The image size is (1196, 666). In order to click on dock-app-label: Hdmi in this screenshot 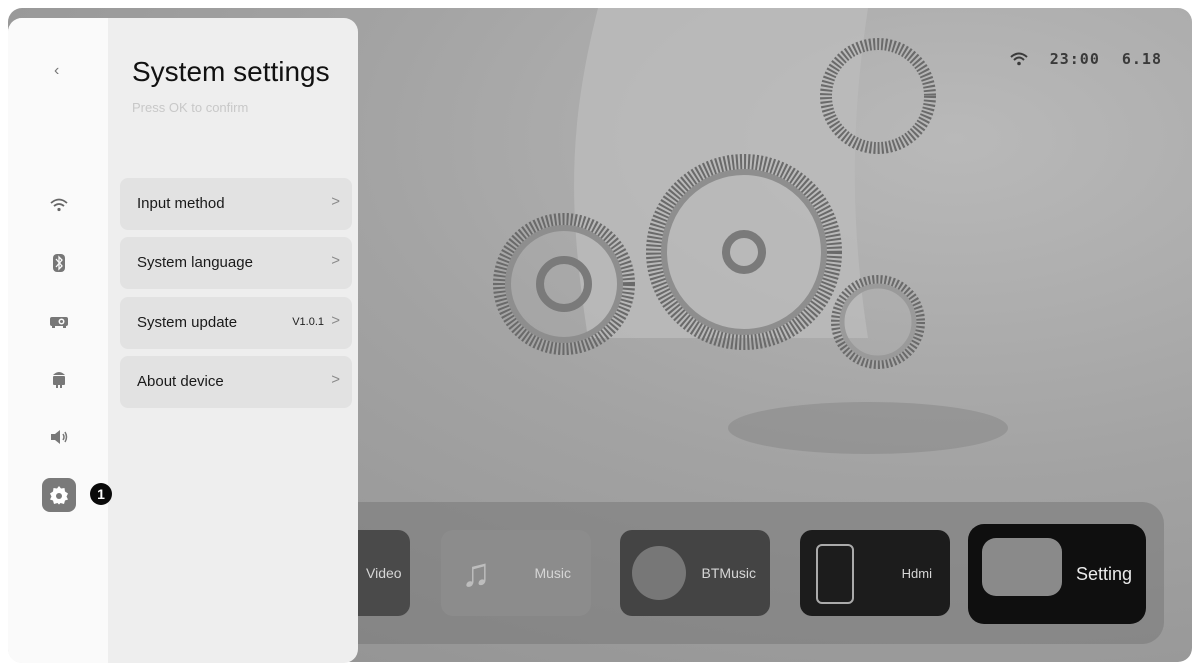, I will do `click(916, 573)`.